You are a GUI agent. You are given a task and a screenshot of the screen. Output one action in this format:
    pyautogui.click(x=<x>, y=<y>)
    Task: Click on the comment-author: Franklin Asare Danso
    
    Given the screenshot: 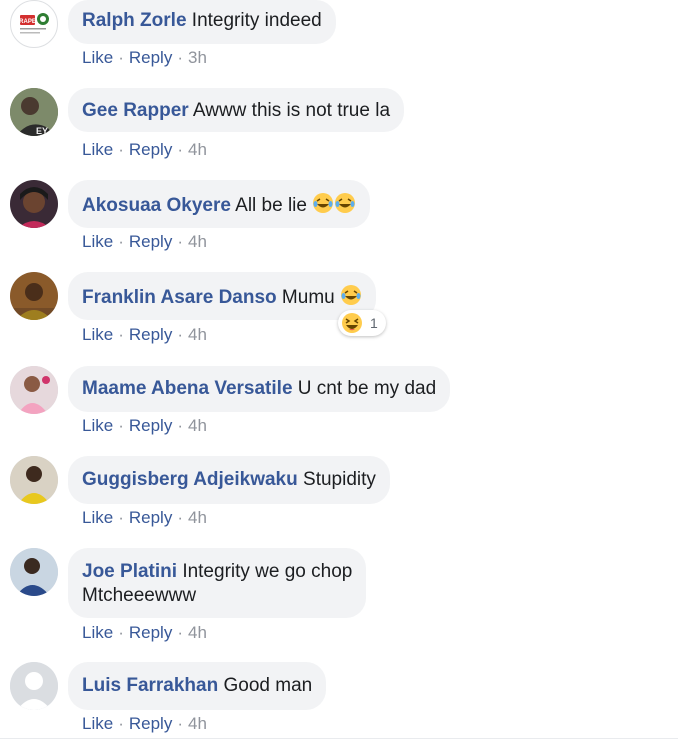 What is the action you would take?
    pyautogui.click(x=179, y=297)
    